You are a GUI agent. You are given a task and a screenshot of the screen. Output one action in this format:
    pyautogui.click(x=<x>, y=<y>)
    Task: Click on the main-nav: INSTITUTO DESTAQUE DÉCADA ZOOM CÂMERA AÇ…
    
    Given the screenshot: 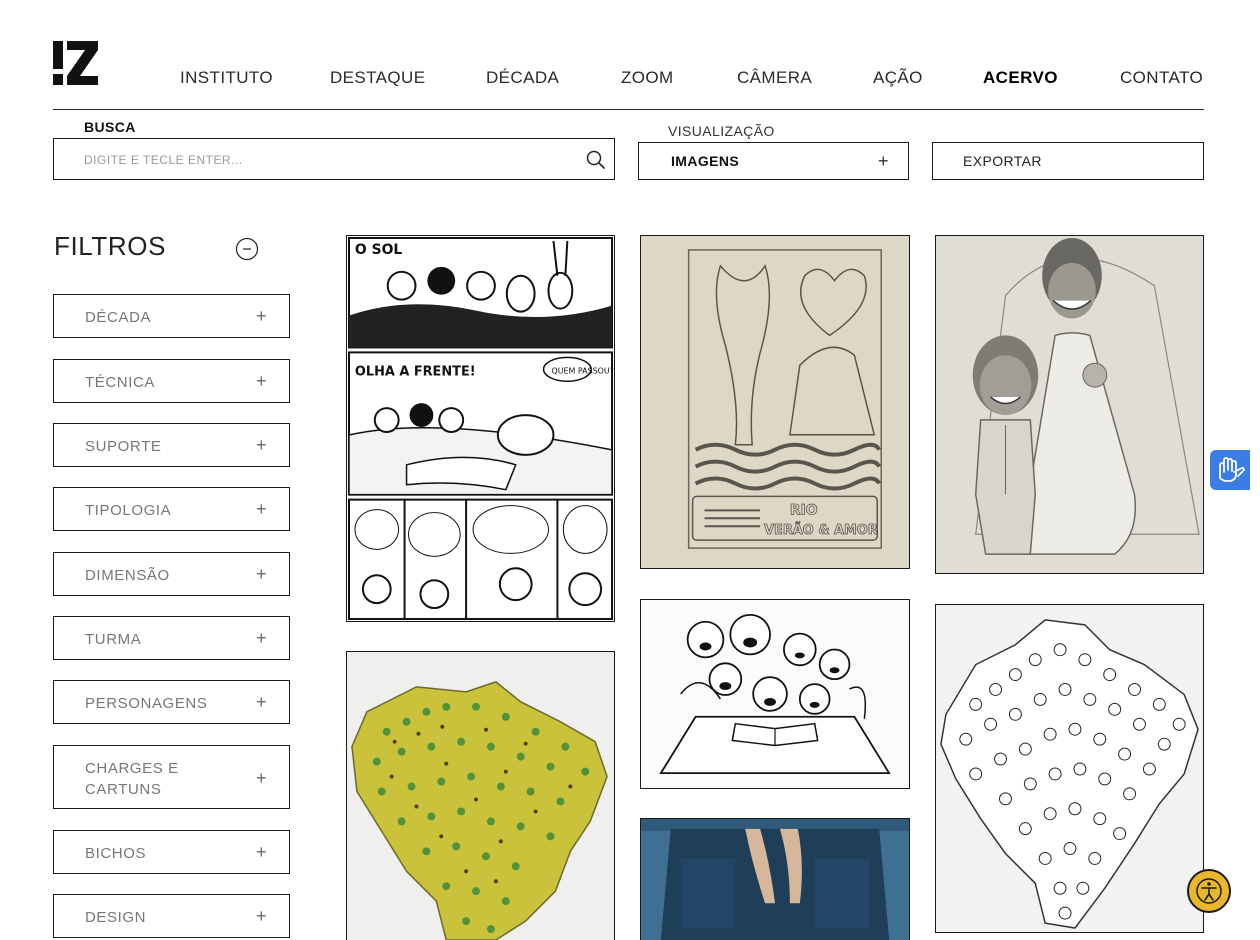 What is the action you would take?
    pyautogui.click(x=630, y=80)
    